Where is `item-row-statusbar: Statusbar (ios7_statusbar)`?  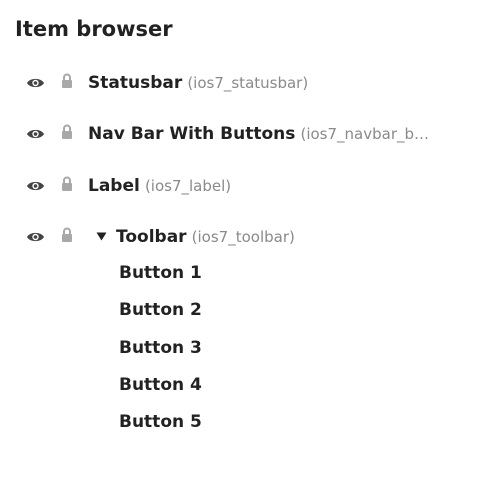
item-row-statusbar: Statusbar (ios7_statusbar) is located at coordinates (250, 83).